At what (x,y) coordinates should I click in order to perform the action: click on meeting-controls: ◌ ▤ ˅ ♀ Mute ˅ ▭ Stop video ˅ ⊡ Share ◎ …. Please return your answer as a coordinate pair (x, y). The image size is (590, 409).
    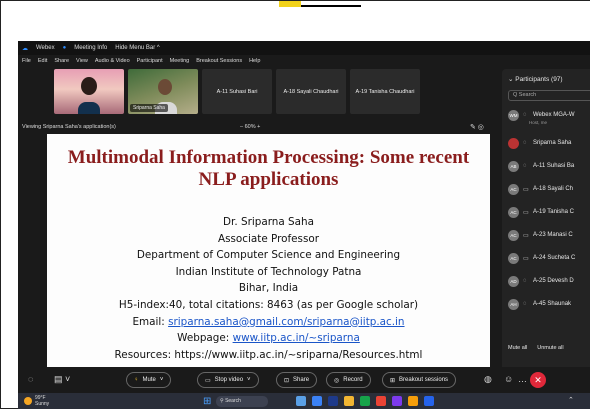
    Looking at the image, I should click on (304, 380).